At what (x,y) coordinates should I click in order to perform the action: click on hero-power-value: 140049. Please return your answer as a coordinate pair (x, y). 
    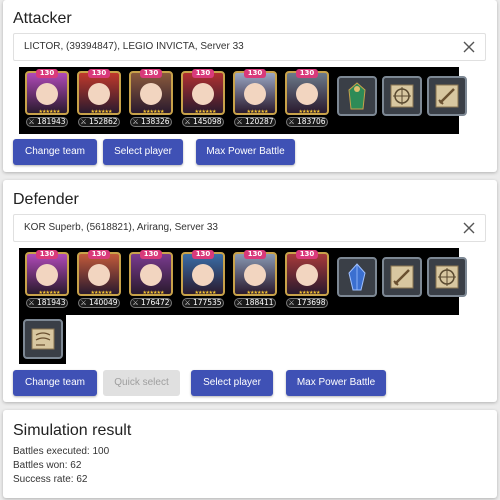
    Looking at the image, I should click on (103, 302).